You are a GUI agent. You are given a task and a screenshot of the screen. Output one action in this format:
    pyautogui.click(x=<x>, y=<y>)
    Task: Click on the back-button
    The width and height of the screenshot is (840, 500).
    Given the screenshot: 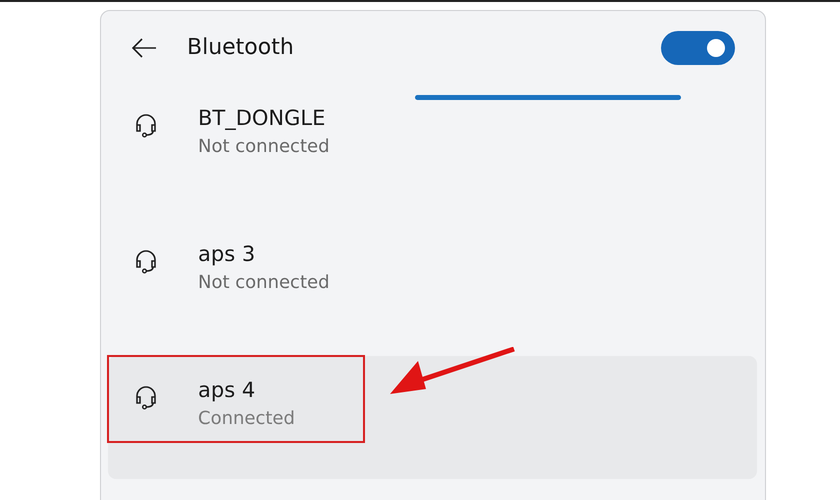 What is the action you would take?
    pyautogui.click(x=144, y=47)
    